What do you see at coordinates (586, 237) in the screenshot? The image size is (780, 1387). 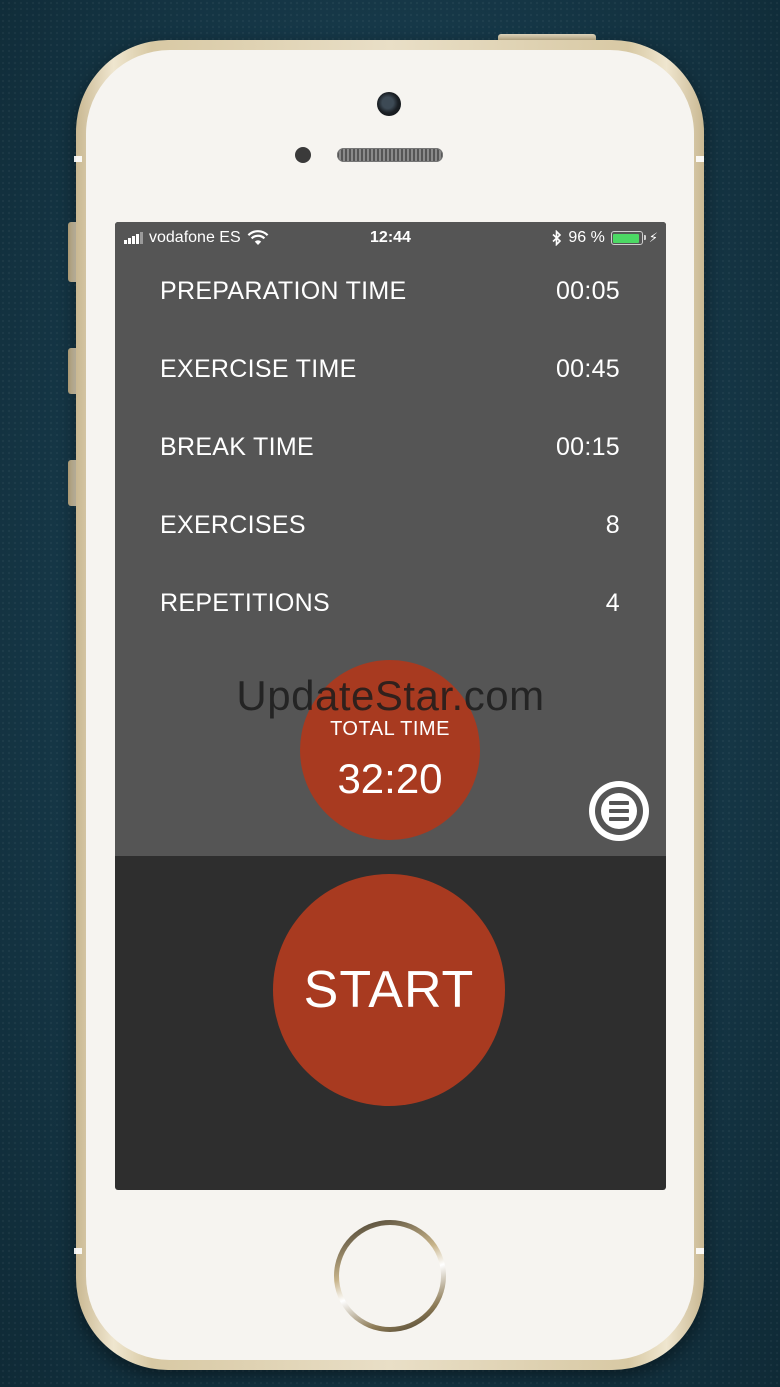 I see `battery-percent: 96 %` at bounding box center [586, 237].